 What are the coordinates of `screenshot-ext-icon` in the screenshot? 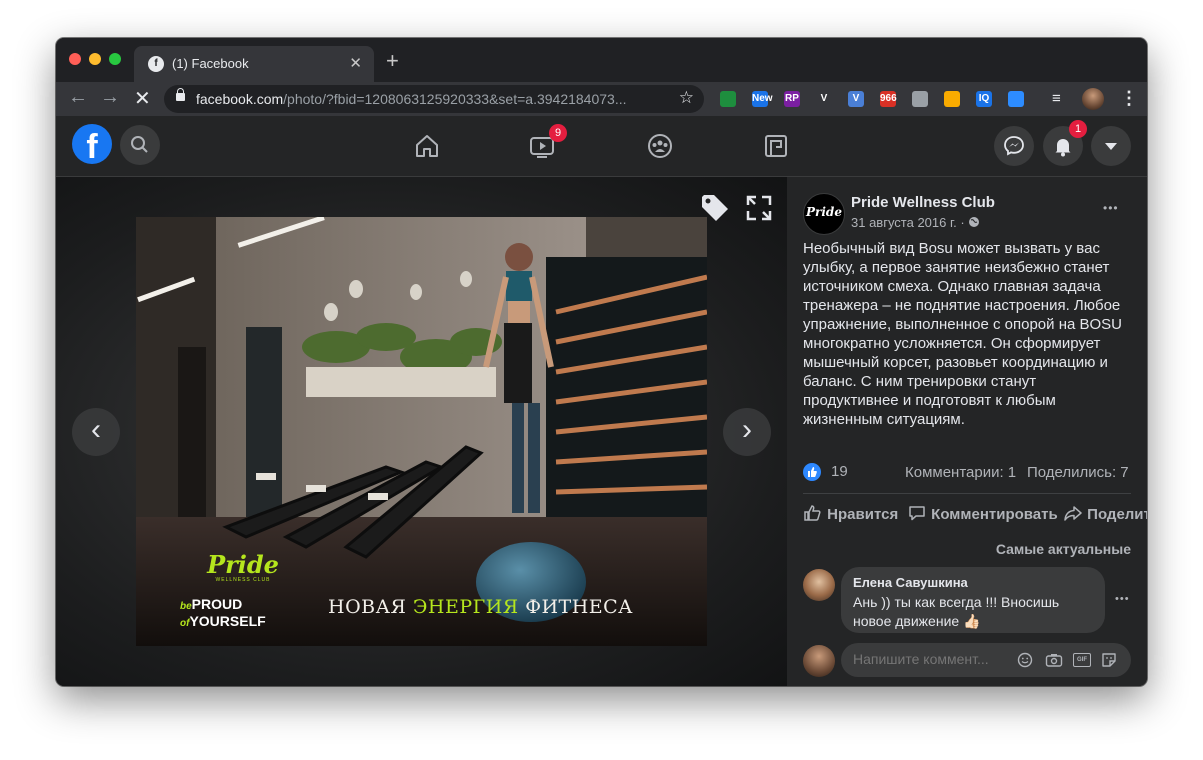 It's located at (728, 99).